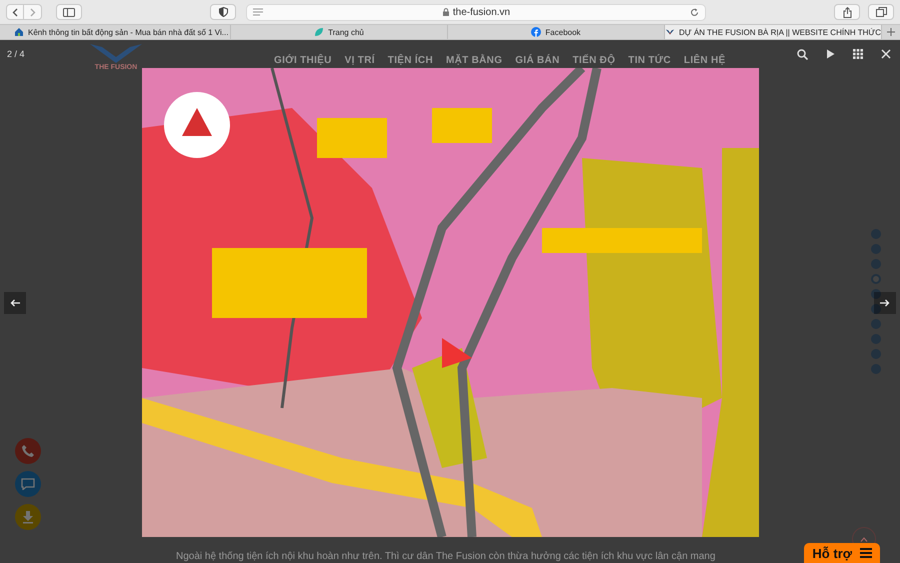  Describe the element at coordinates (339, 32) in the screenshot. I see `browser-tab: Trang chủ` at that location.